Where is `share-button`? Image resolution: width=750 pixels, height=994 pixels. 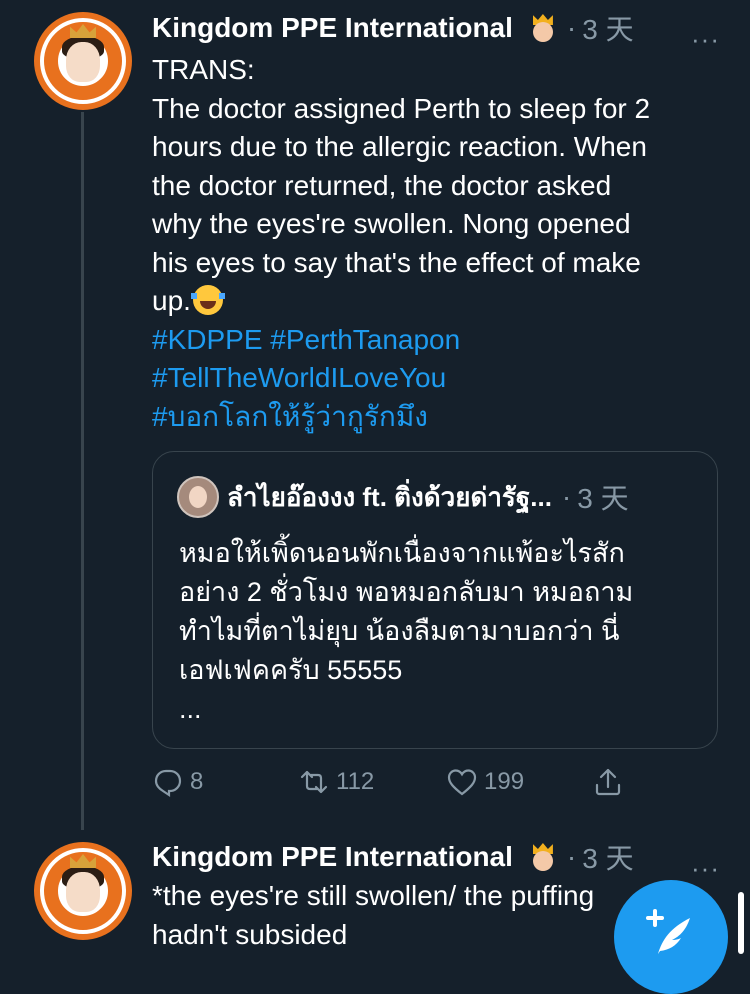
share-button is located at coordinates (611, 782).